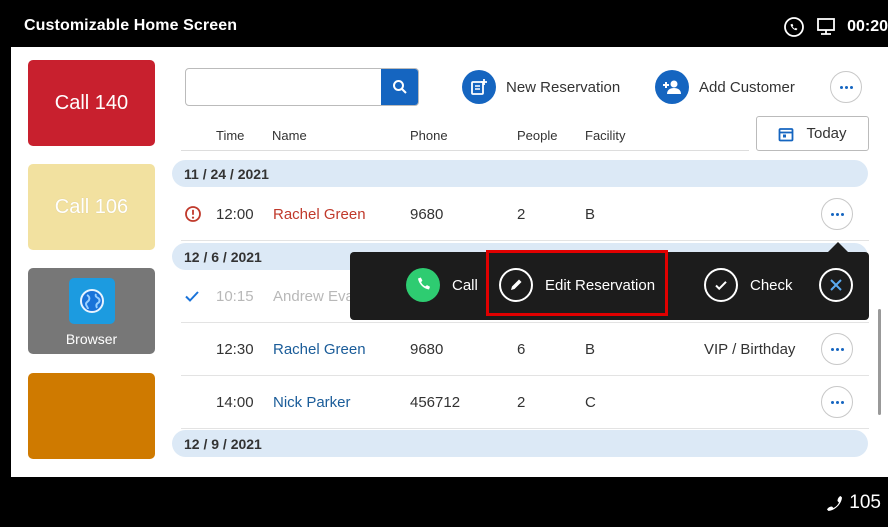  I want to click on alert-icon, so click(193, 216).